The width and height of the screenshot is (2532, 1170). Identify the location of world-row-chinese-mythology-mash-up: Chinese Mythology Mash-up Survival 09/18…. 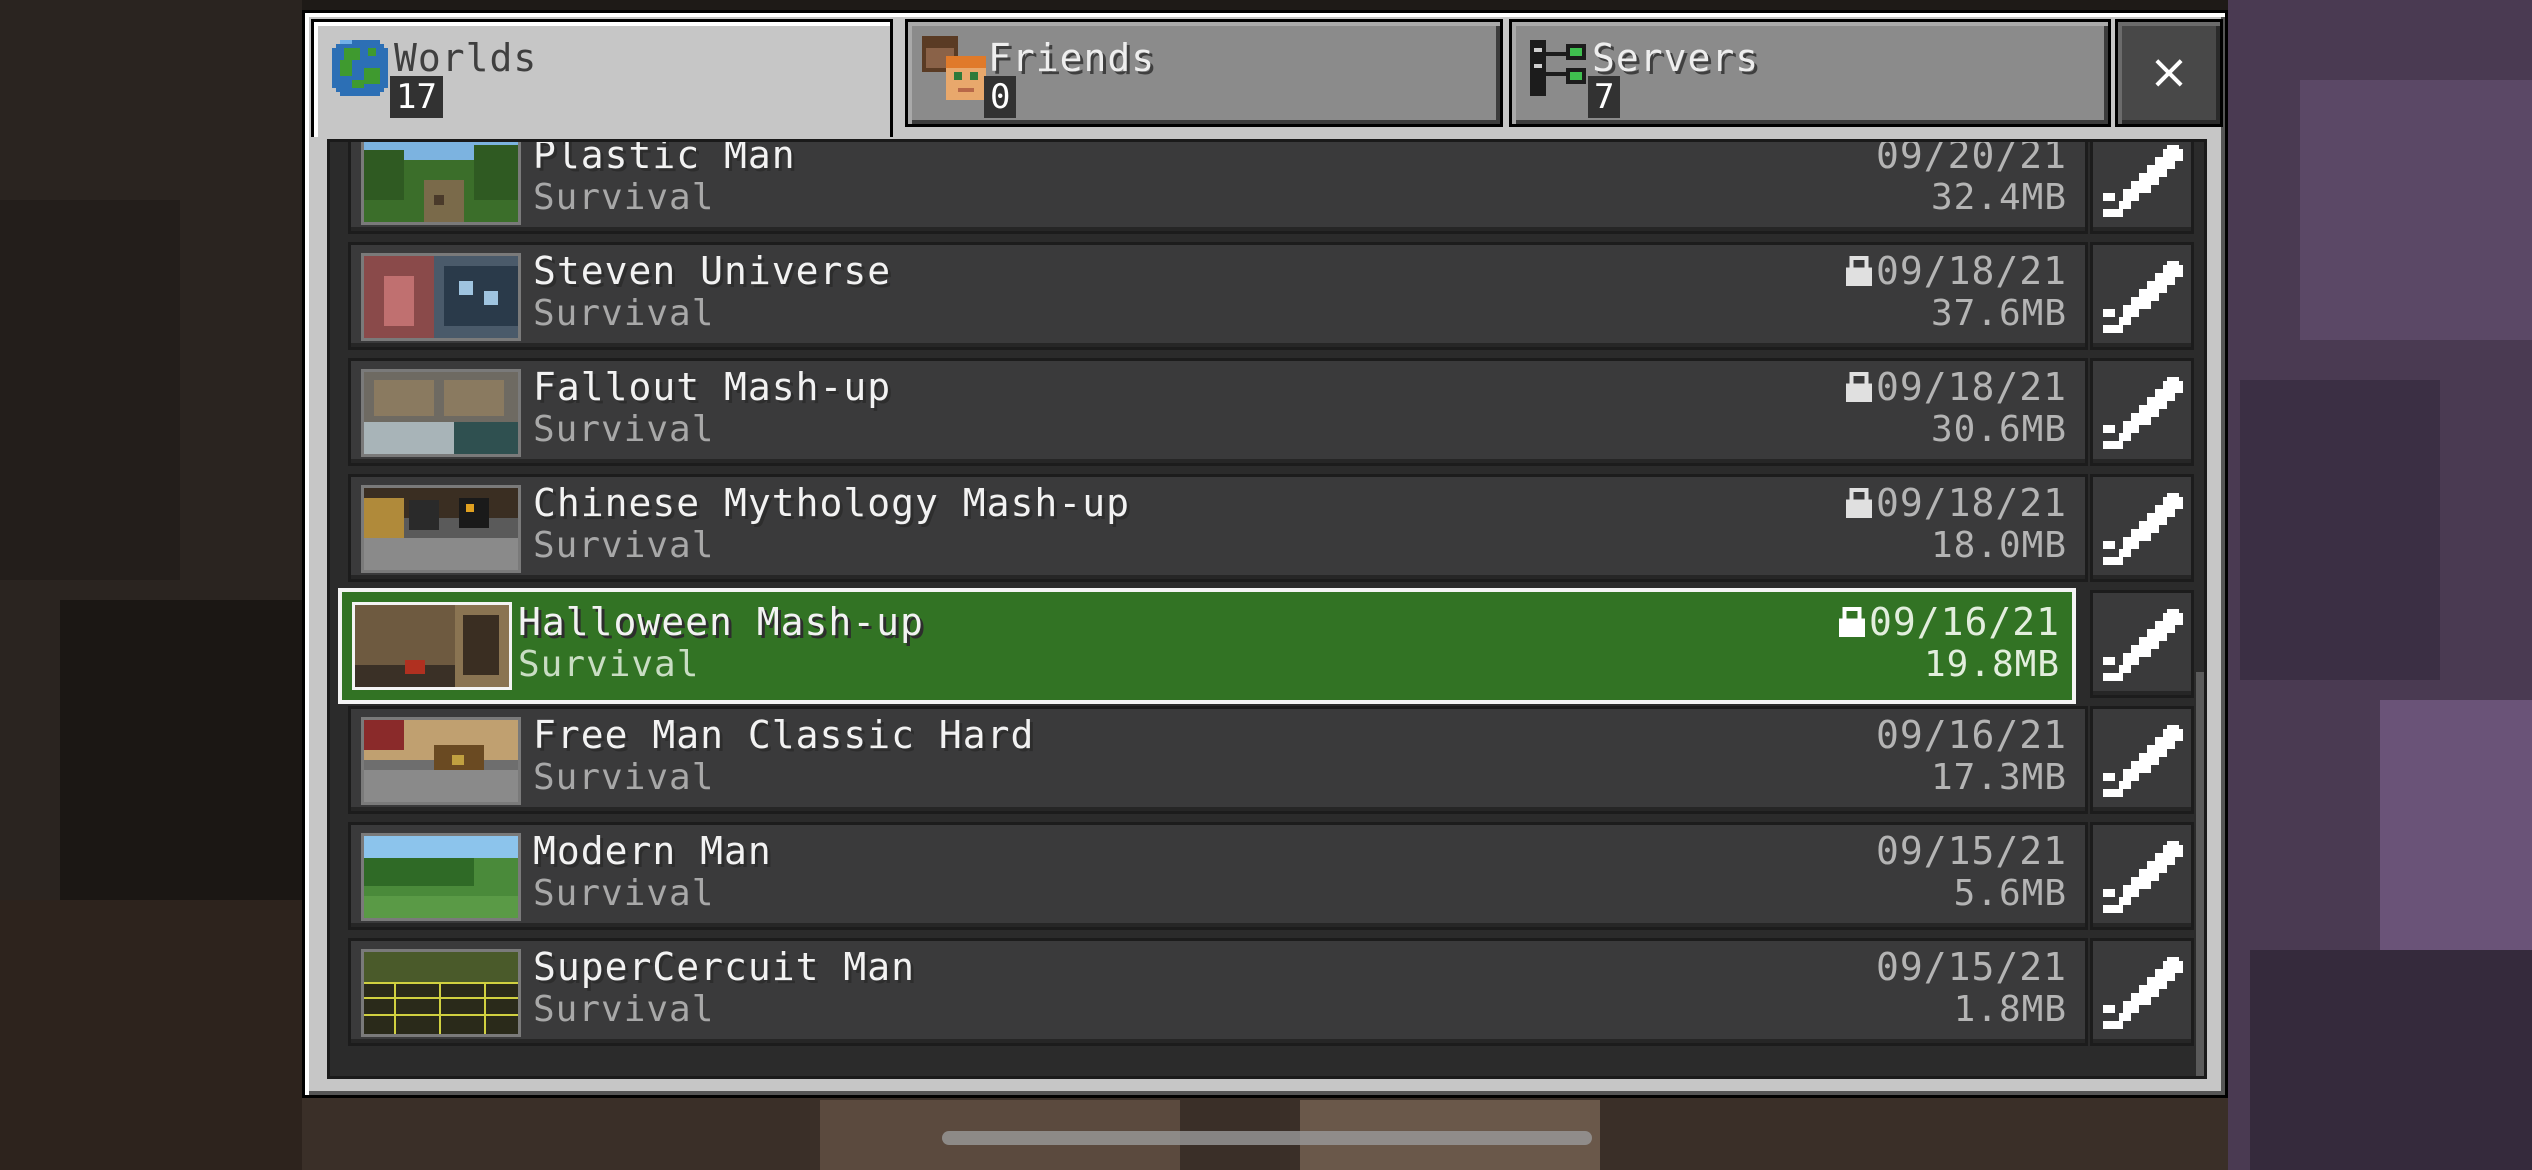
(1218, 528).